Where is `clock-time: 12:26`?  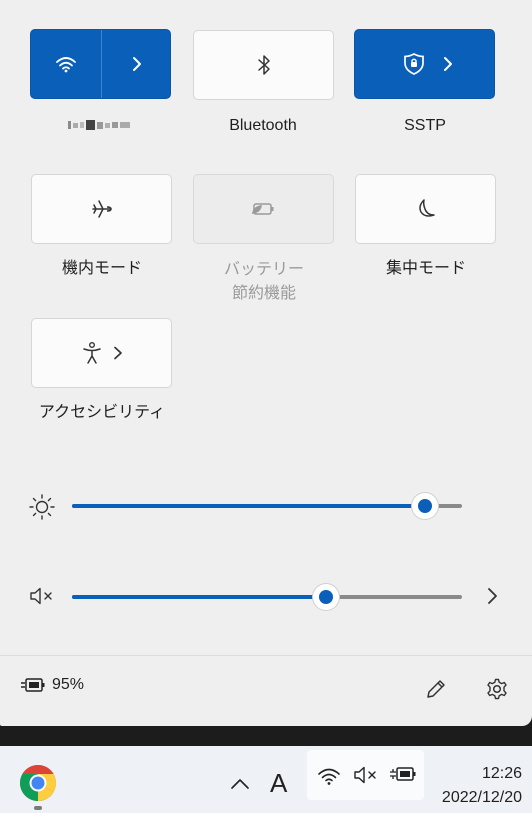 clock-time: 12:26 is located at coordinates (501, 773).